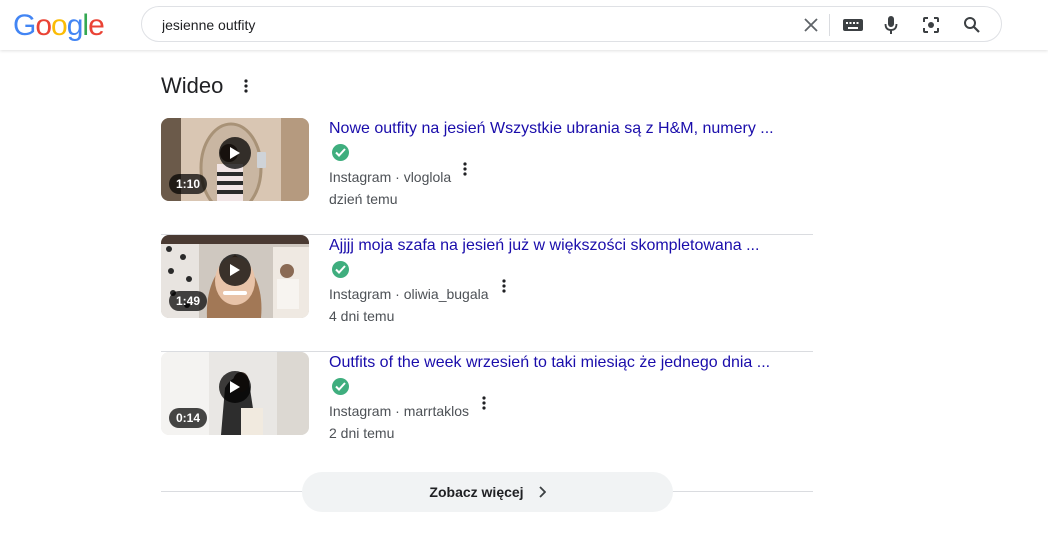 This screenshot has height=538, width=1048. I want to click on logo-letter: g, so click(75, 25).